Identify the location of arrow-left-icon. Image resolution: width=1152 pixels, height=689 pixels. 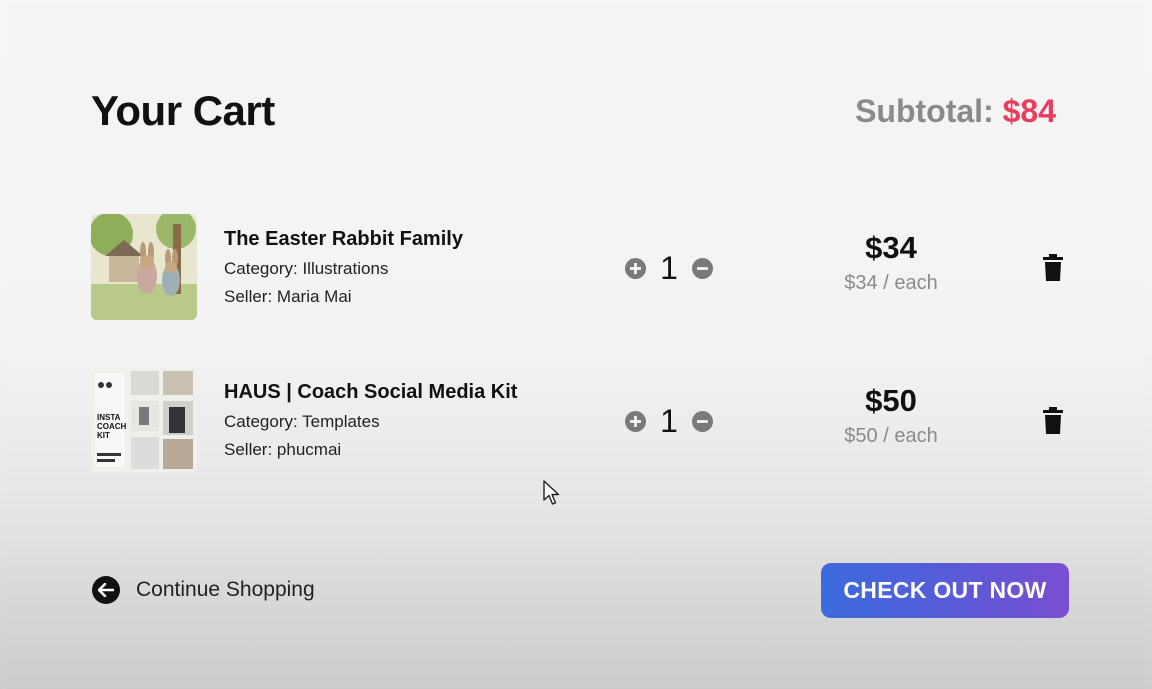
(106, 590).